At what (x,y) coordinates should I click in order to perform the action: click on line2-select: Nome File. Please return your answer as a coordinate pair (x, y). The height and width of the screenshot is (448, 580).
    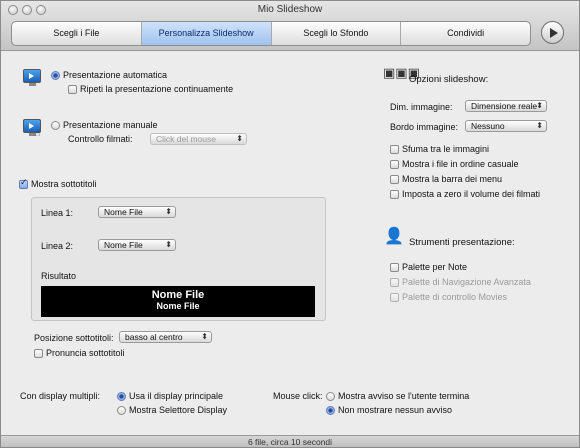
    Looking at the image, I should click on (137, 245).